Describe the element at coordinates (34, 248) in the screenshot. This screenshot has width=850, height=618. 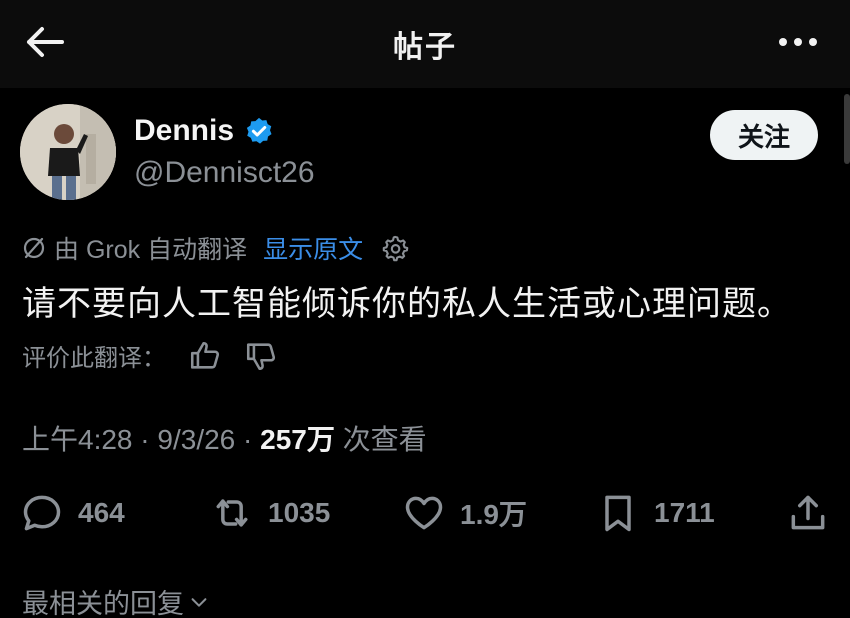
I see `grok-icon` at that location.